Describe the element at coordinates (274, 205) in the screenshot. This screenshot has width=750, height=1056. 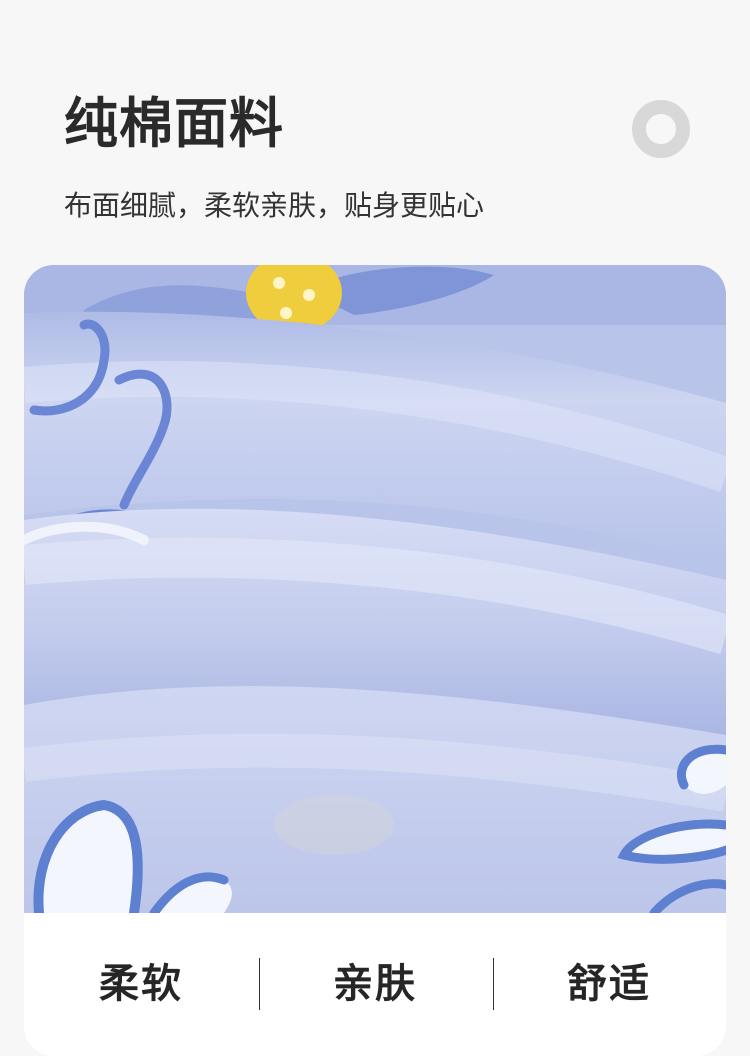
I see `page-subtitle: 布面细腻，柔软亲肤，贴身更贴心` at that location.